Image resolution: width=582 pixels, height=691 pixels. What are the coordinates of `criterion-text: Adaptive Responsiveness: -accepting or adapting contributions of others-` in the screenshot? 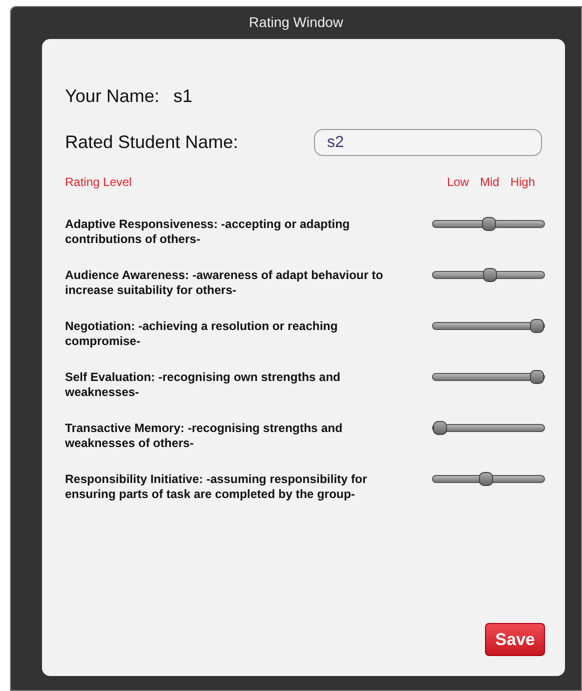 It's located at (208, 232).